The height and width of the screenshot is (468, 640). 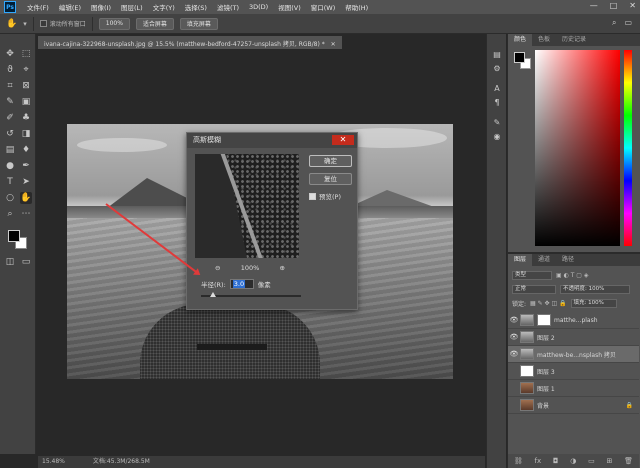 What do you see at coordinates (101, 7) in the screenshot?
I see `menu-image: 图像(I)` at bounding box center [101, 7].